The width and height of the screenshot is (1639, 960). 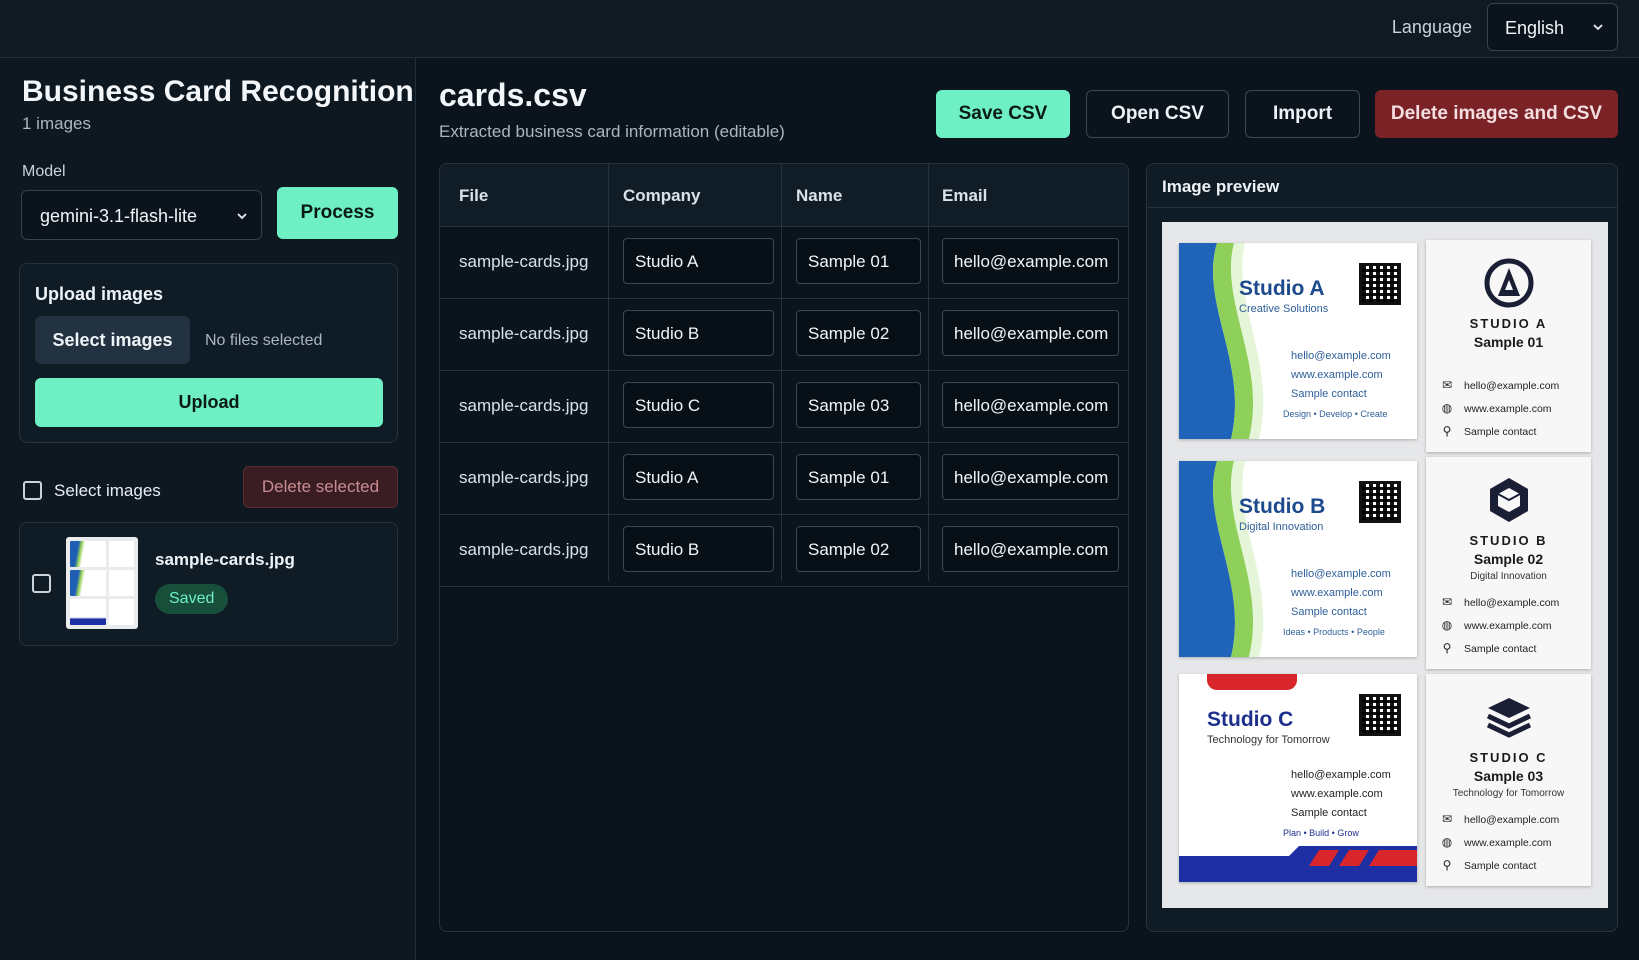 What do you see at coordinates (44, 171) in the screenshot?
I see `model-label: Model` at bounding box center [44, 171].